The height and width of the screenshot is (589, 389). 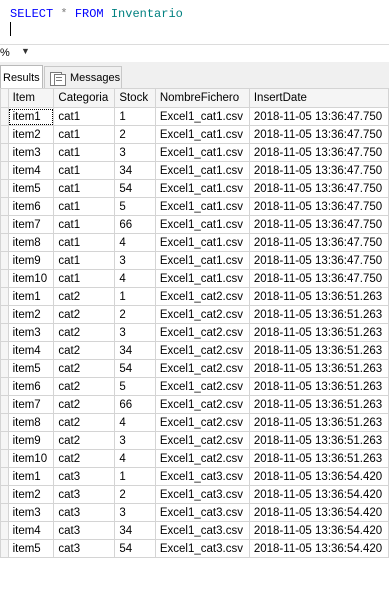 I want to click on cell-item: item7, so click(x=31, y=404).